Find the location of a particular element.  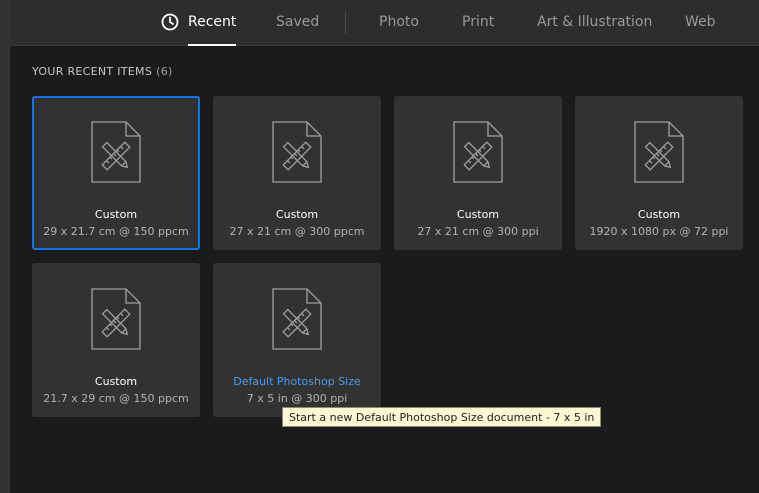

recent-items-title: YOUR RECENT ITEMS is located at coordinates (92, 71).